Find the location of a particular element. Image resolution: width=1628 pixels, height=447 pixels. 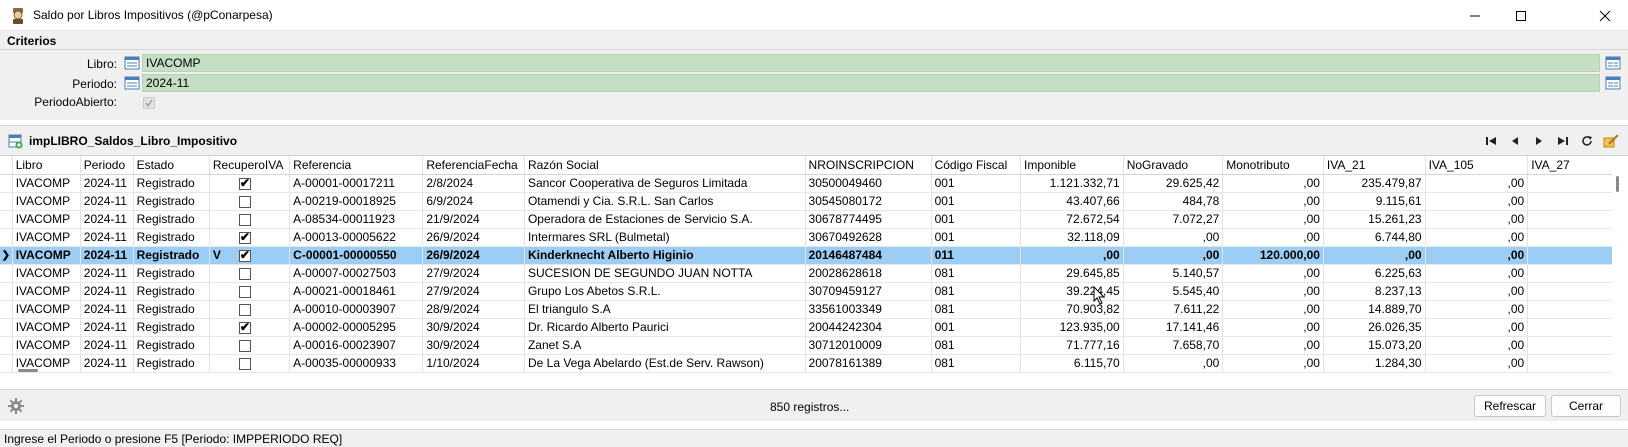

cell-razon: Sancor Cooperativa de Seguros Limitada is located at coordinates (665, 183).